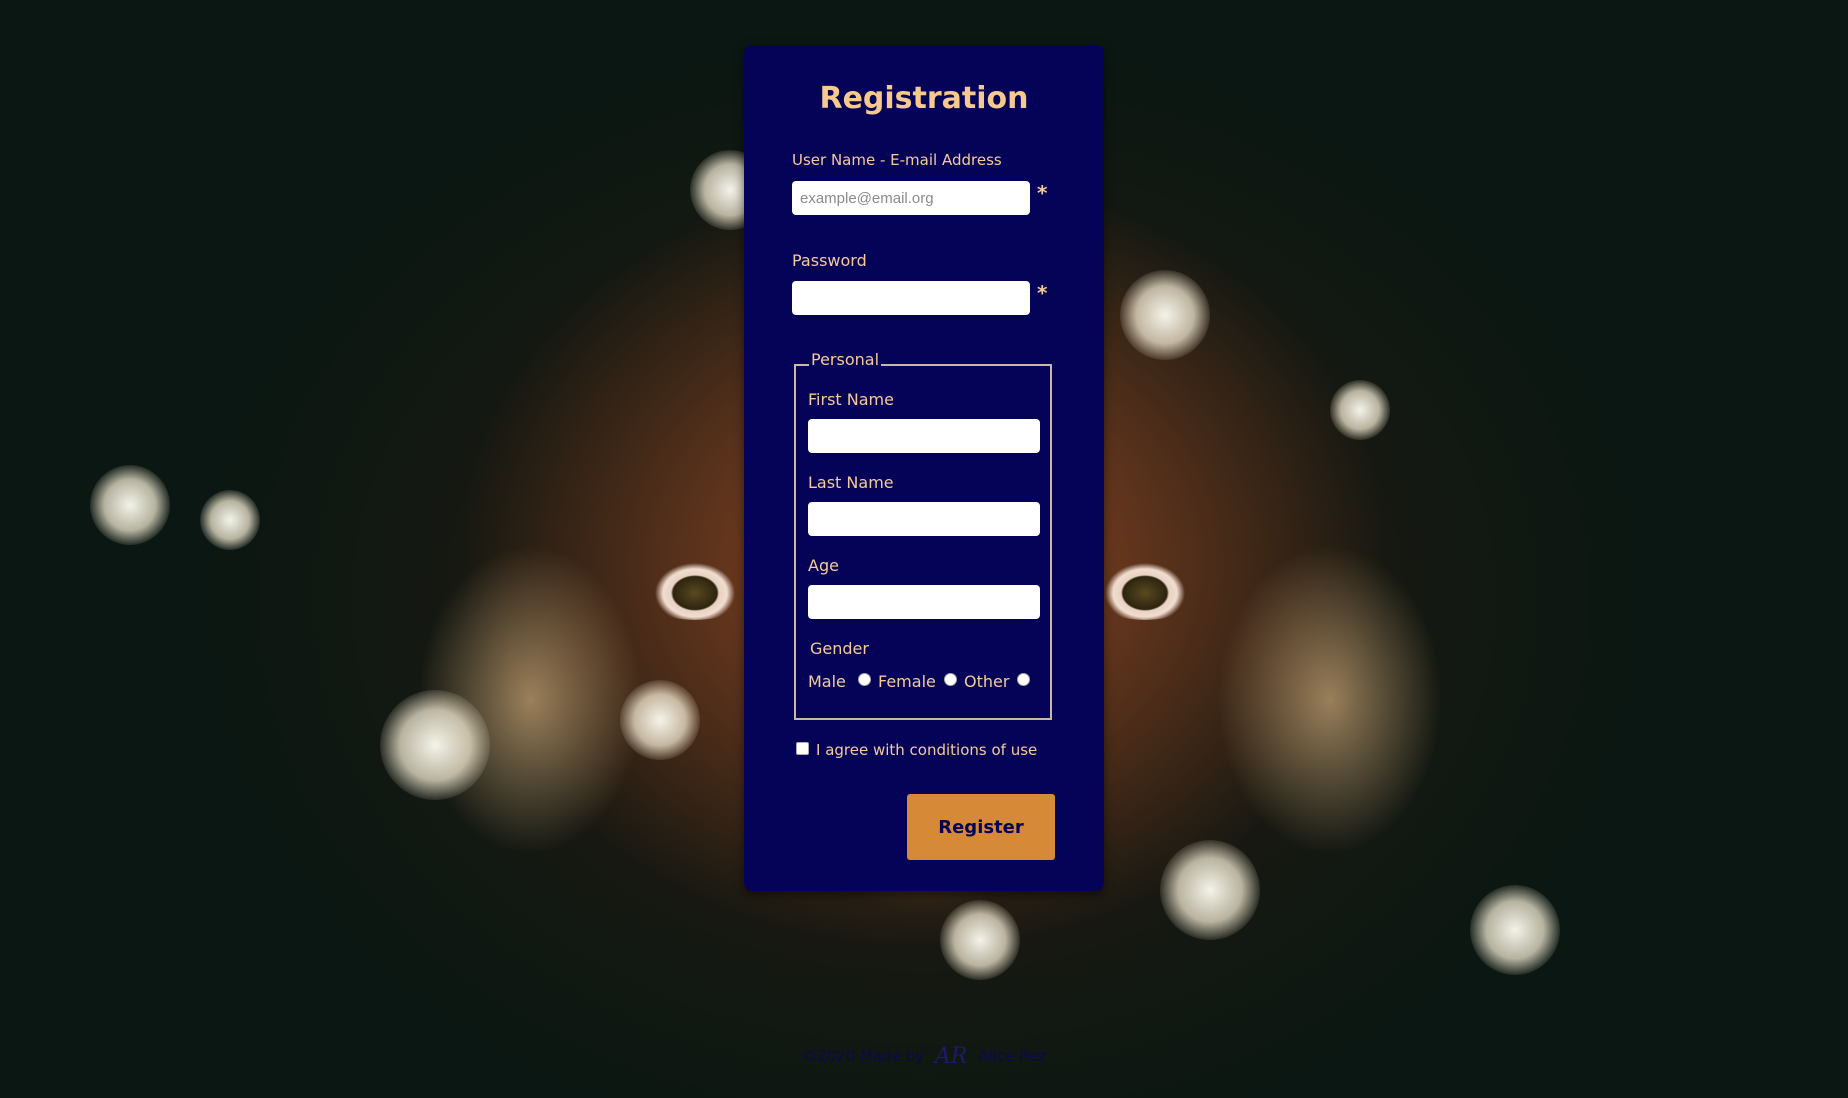  Describe the element at coordinates (1042, 193) in the screenshot. I see `username-required-mark: *` at that location.